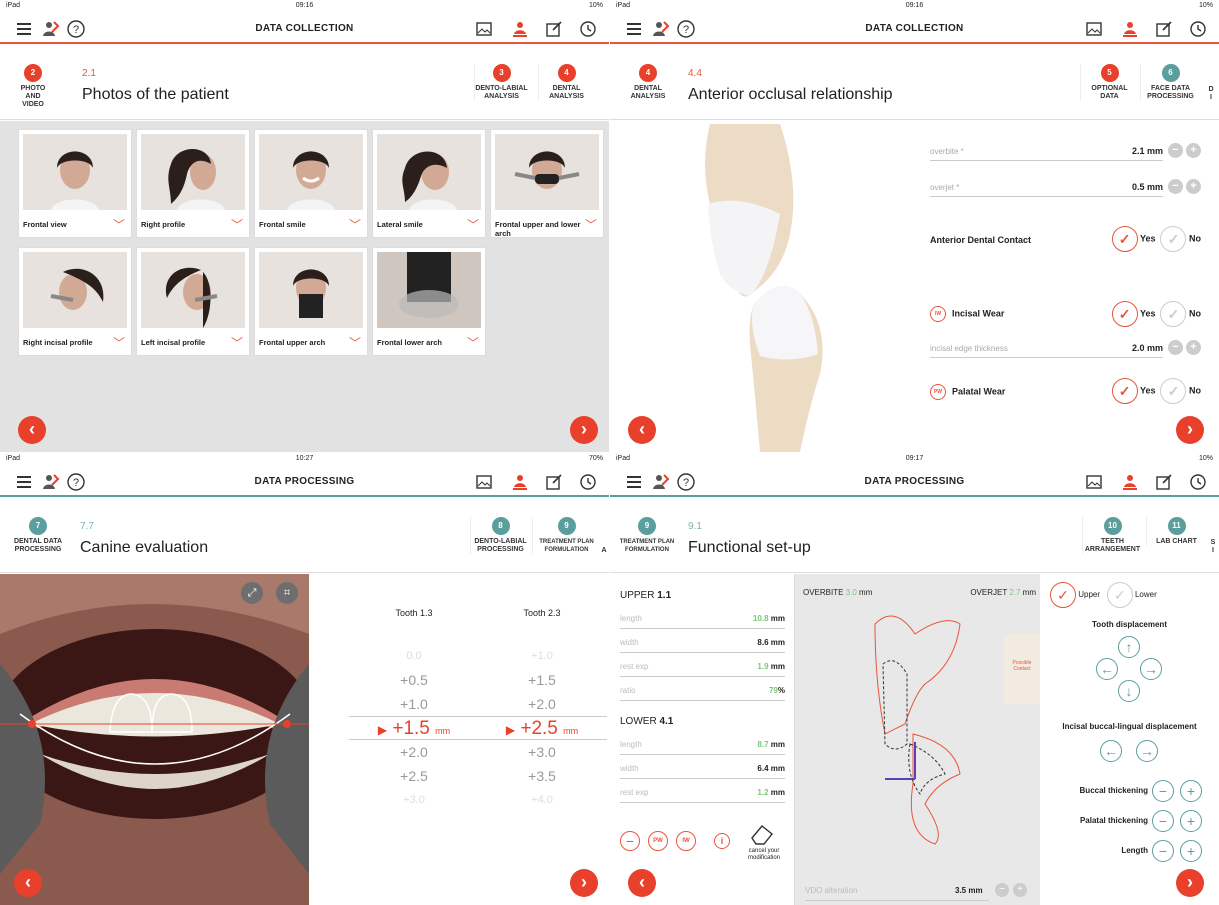 The height and width of the screenshot is (905, 1219). What do you see at coordinates (311, 301) in the screenshot?
I see `photo-card: Frontal upper arch ﹀` at bounding box center [311, 301].